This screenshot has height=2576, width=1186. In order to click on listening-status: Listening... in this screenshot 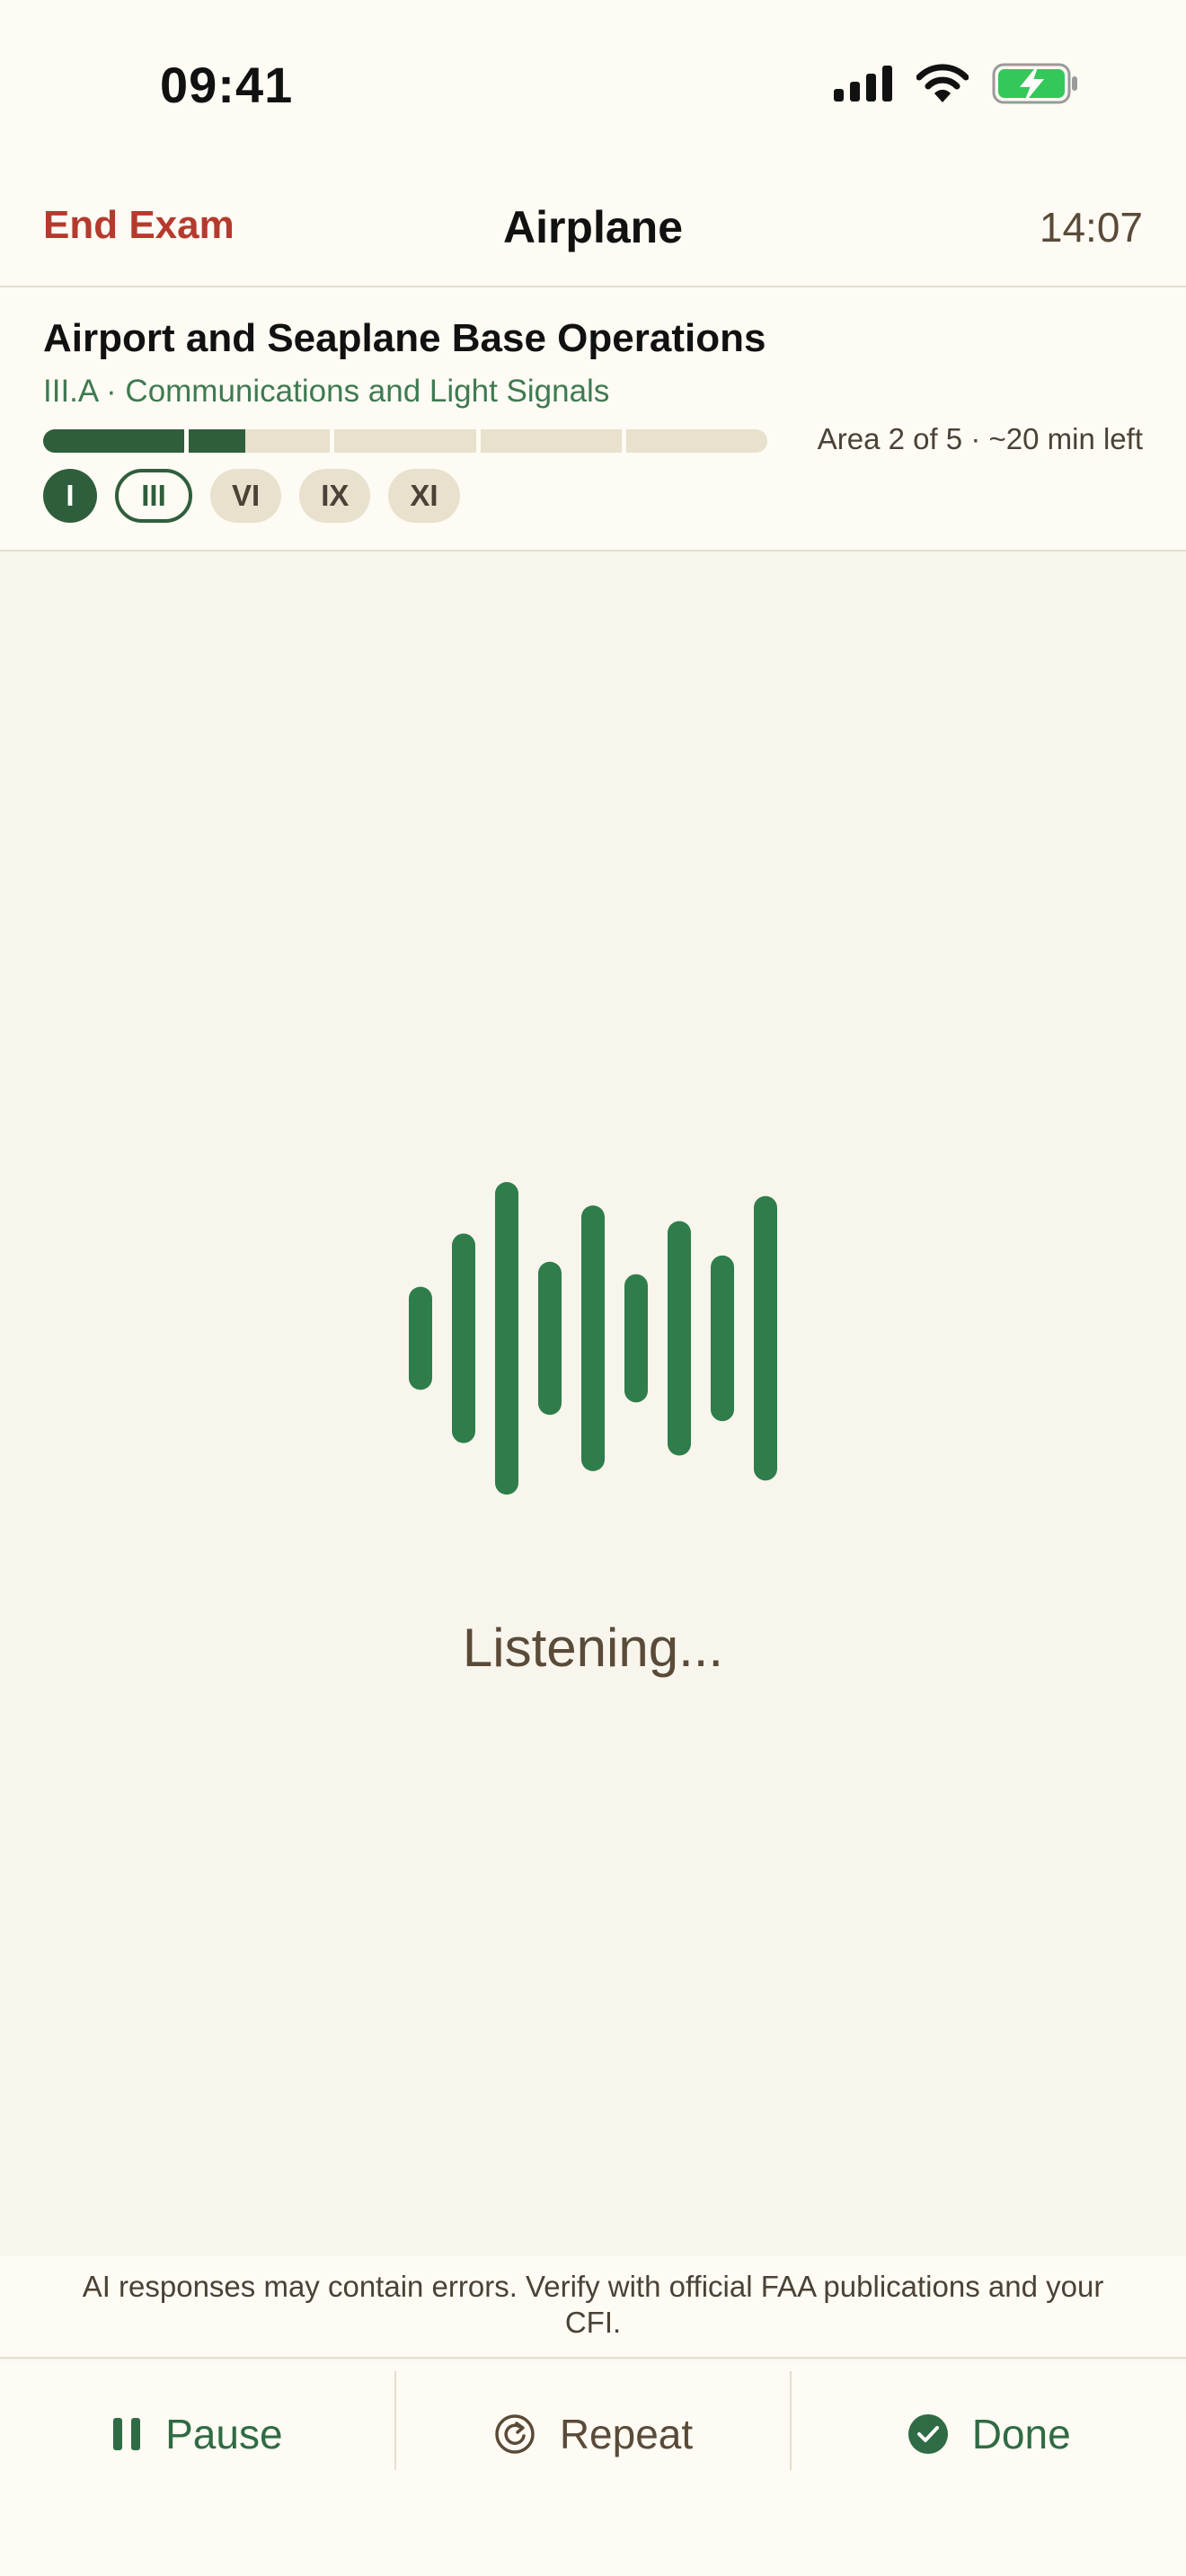, I will do `click(593, 1648)`.